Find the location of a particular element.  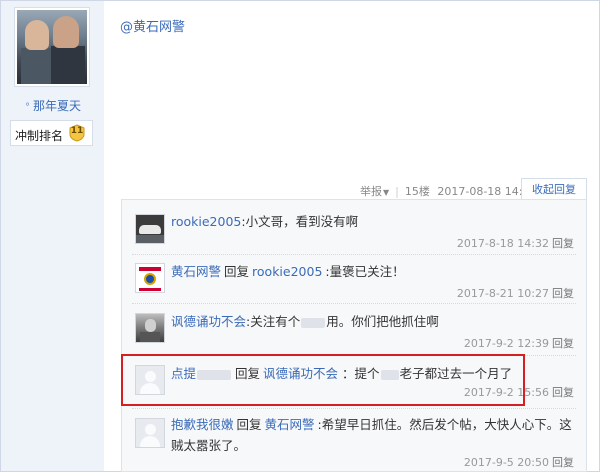

reply-author: rookie2005 is located at coordinates (206, 221).